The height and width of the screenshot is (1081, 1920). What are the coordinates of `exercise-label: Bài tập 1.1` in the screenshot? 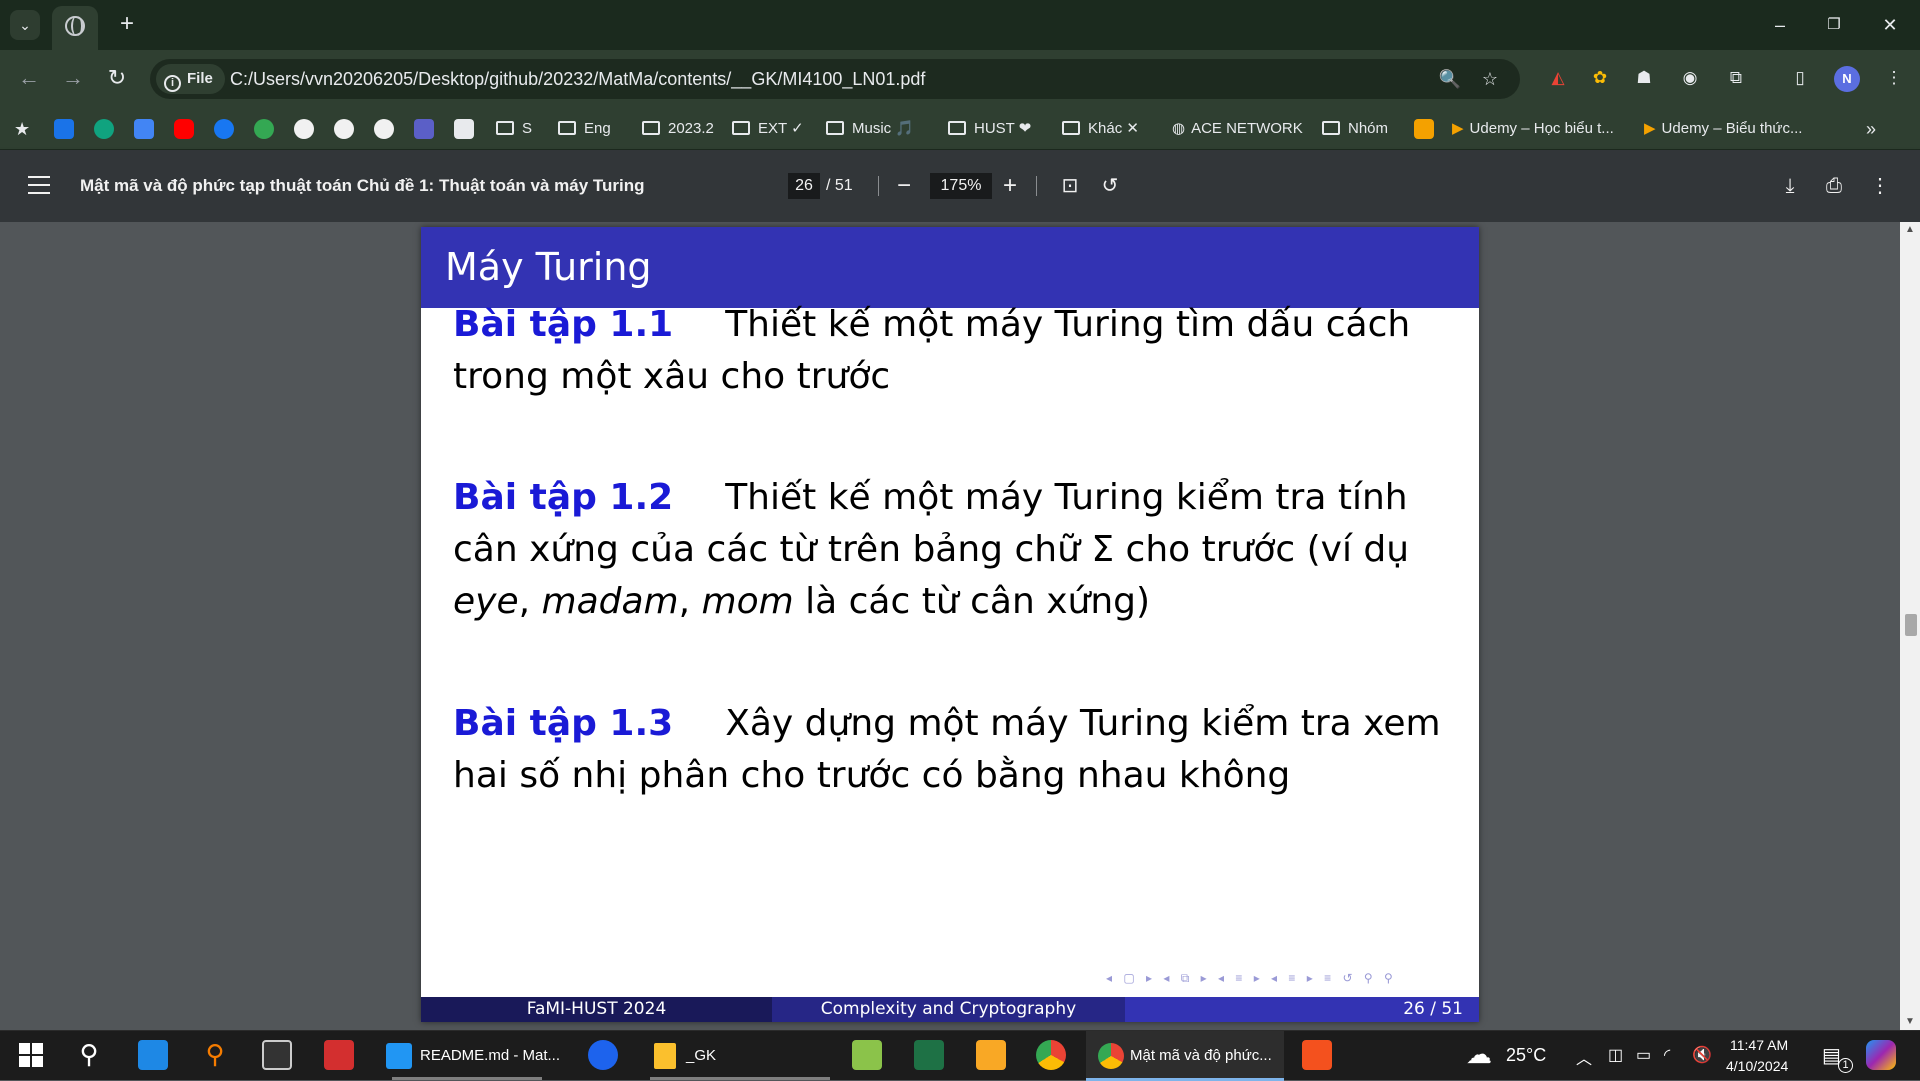 It's located at (563, 324).